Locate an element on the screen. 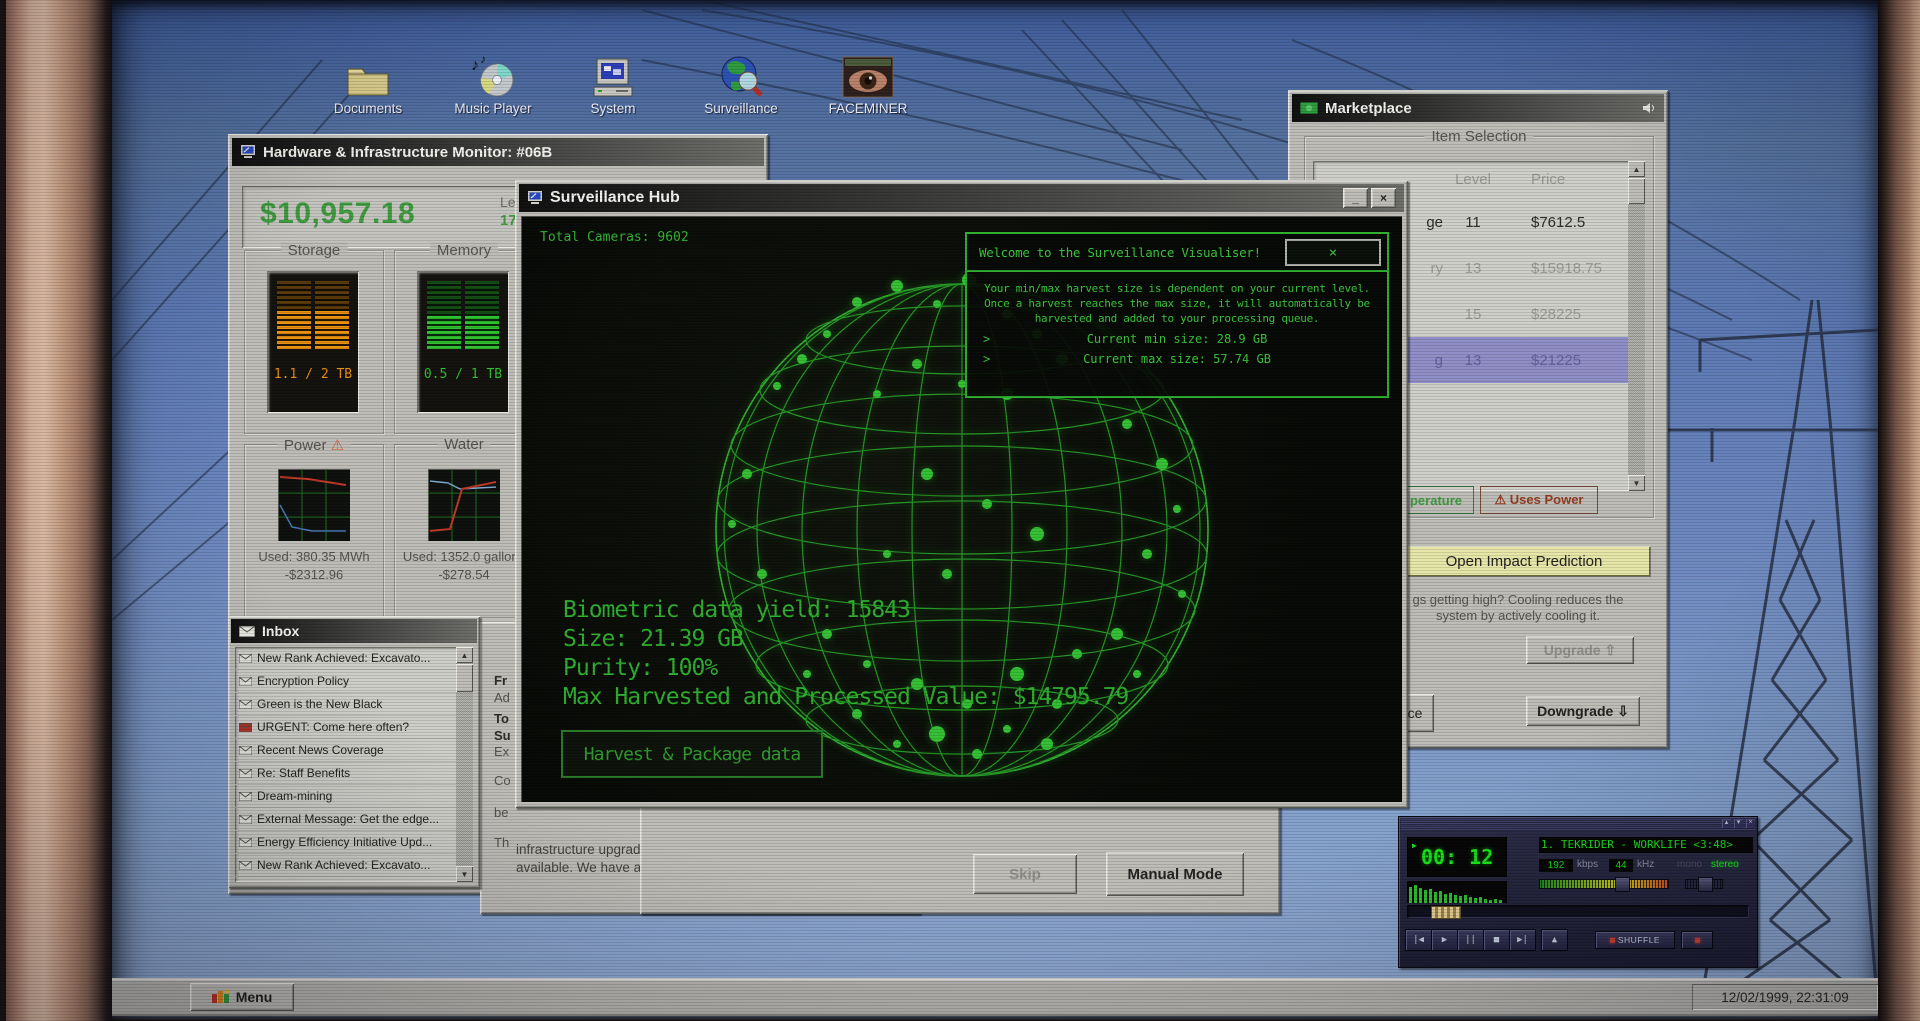 Image resolution: width=1920 pixels, height=1021 pixels. balance-slider is located at coordinates (1704, 884).